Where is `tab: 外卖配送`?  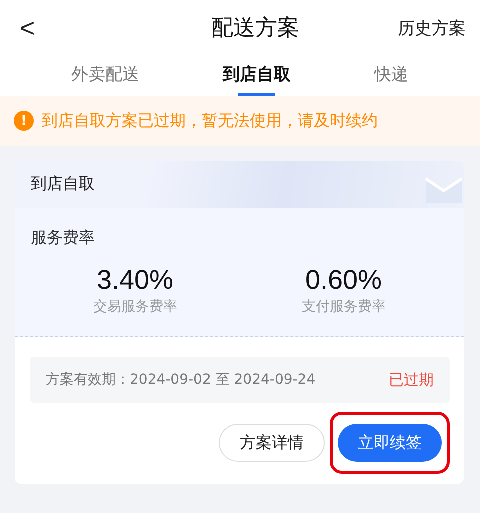
tab: 外卖配送 is located at coordinates (106, 76).